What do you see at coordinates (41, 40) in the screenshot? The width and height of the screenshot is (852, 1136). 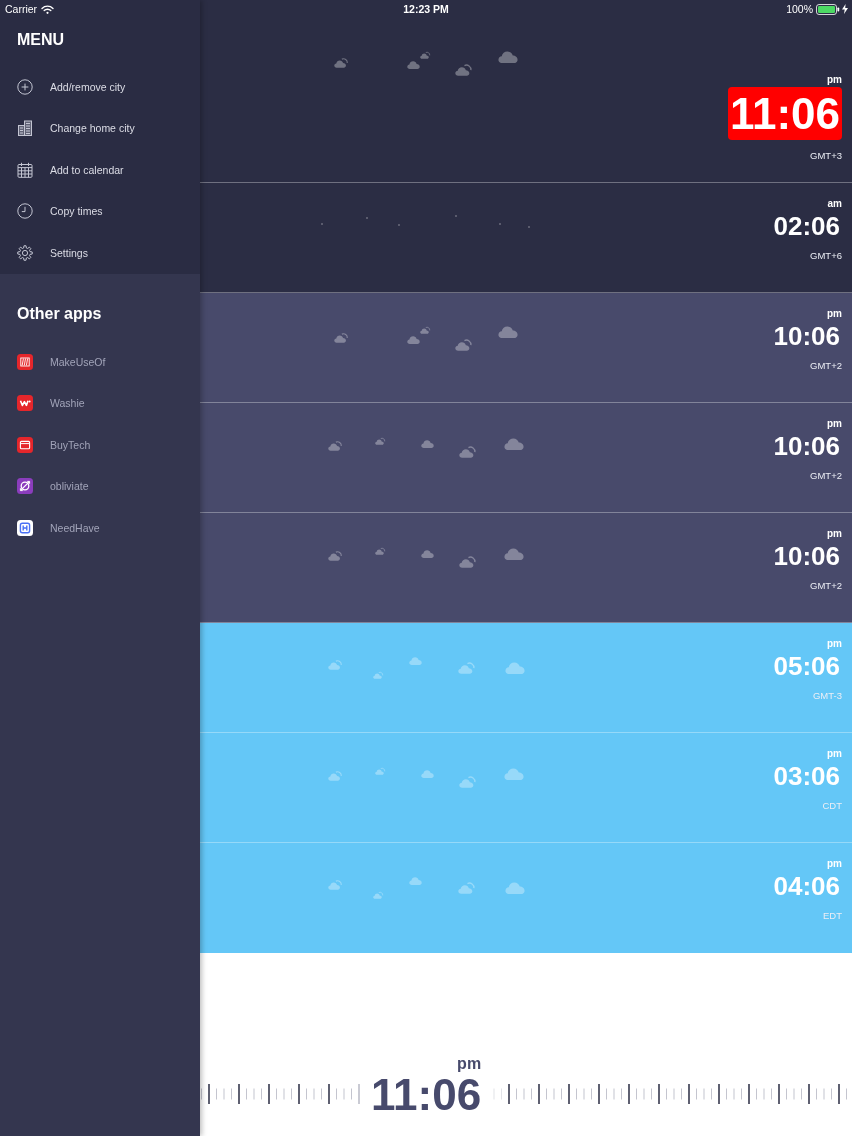 I see `menu-title: MENU` at bounding box center [41, 40].